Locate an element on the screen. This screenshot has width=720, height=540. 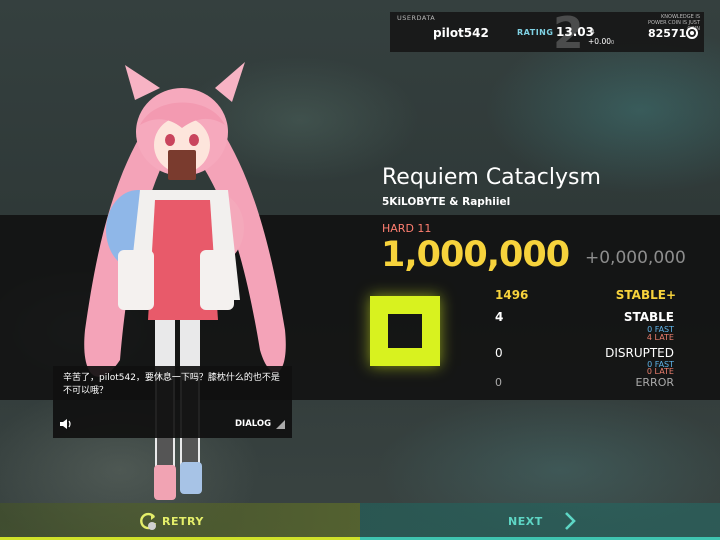
song-title: Requiem Cataclysm is located at coordinates (491, 177).